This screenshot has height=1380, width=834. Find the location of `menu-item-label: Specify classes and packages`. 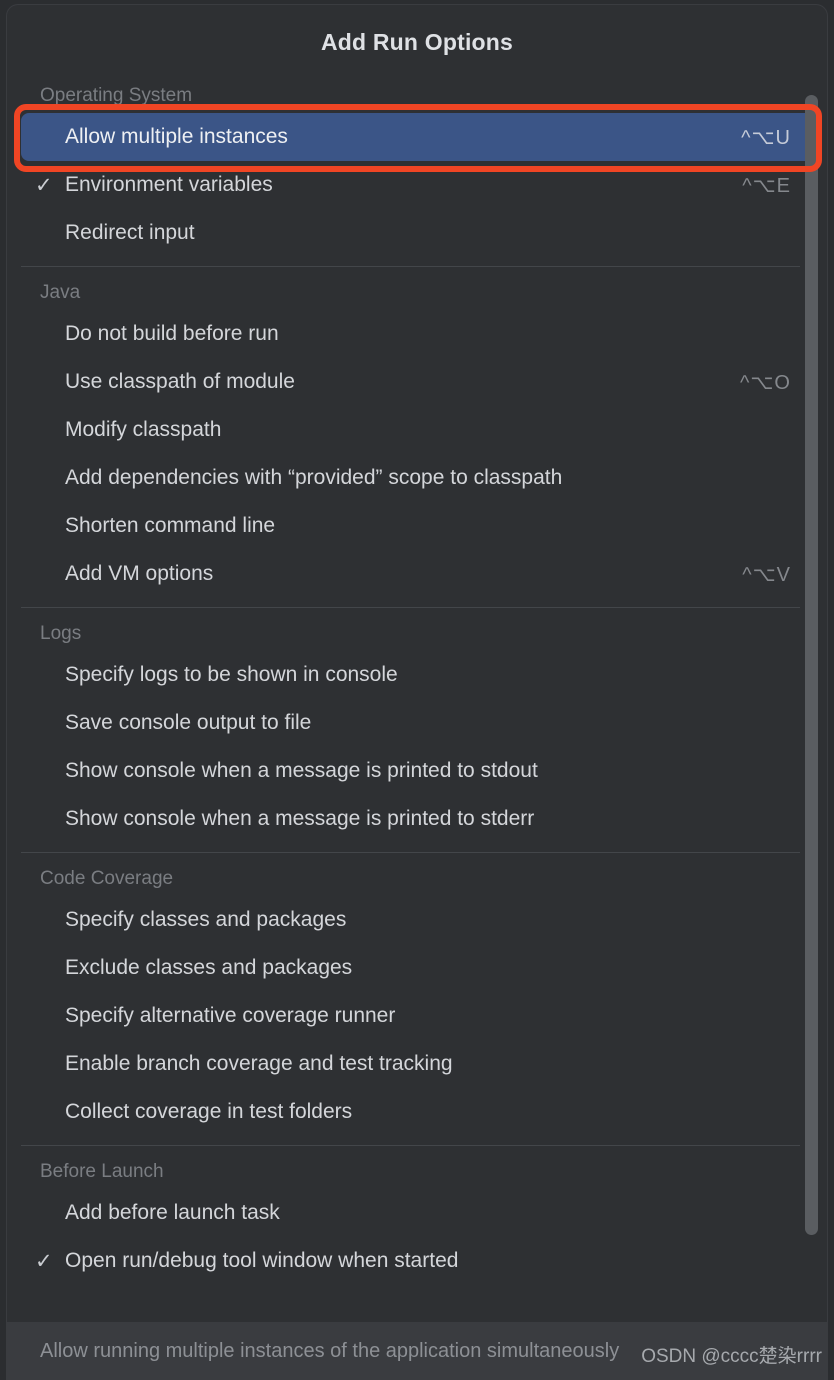

menu-item-label: Specify classes and packages is located at coordinates (206, 919).